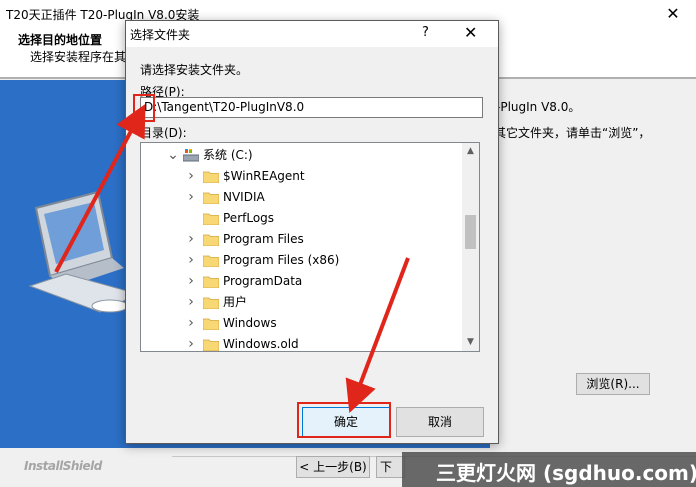  Describe the element at coordinates (470, 232) in the screenshot. I see `scroll-thumb` at that location.